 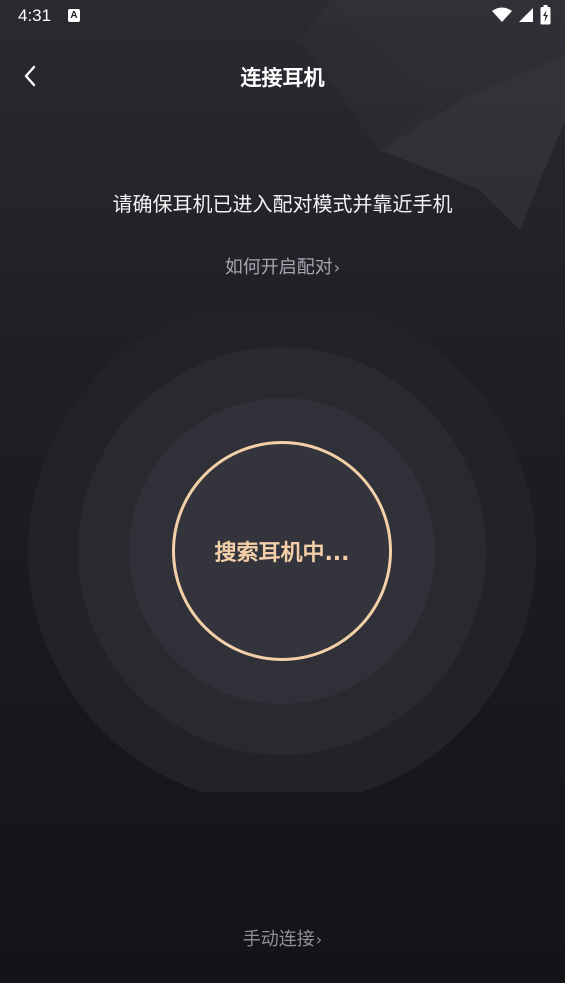 I want to click on status-icons, so click(x=521, y=15).